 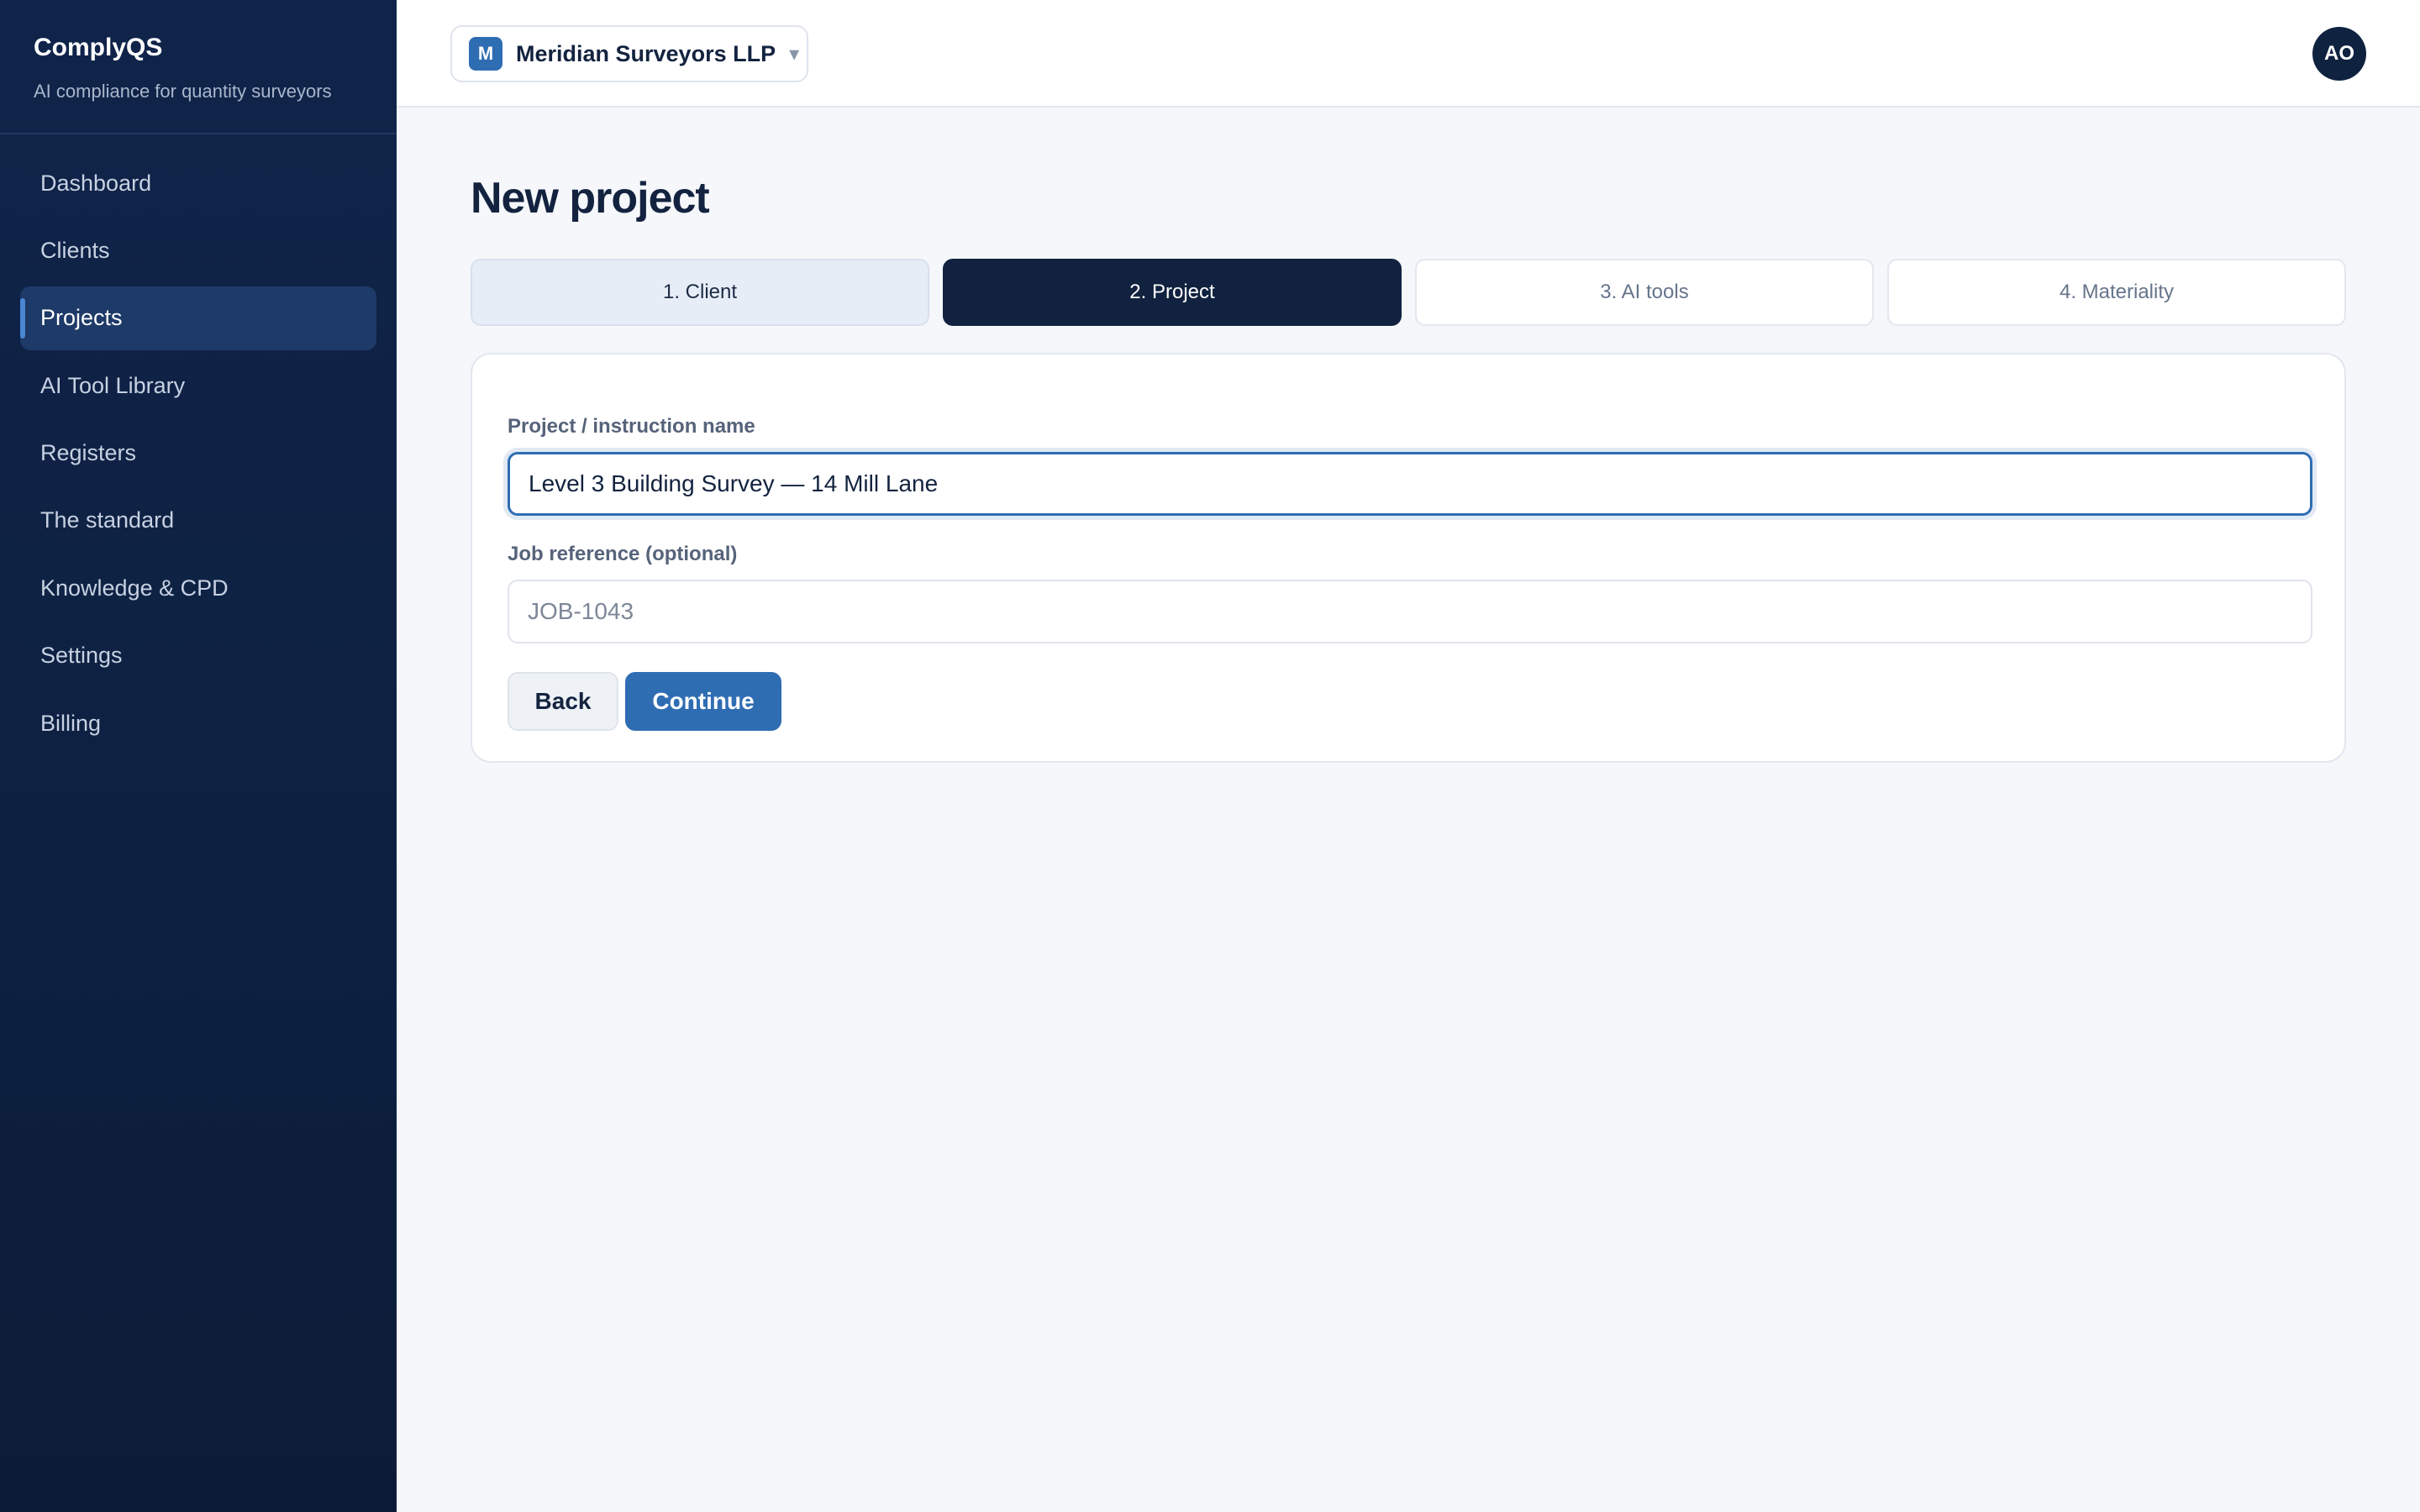 What do you see at coordinates (1645, 292) in the screenshot?
I see `step-ai-tools: 3. AI tools` at bounding box center [1645, 292].